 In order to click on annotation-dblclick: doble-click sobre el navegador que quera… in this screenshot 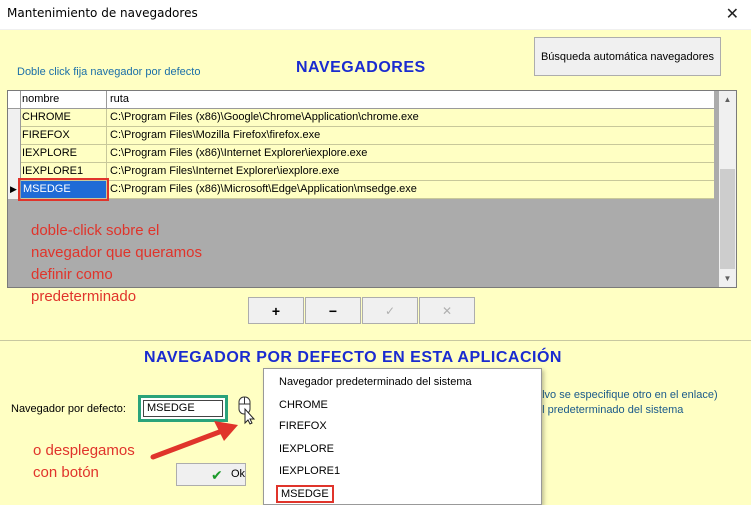, I will do `click(116, 263)`.